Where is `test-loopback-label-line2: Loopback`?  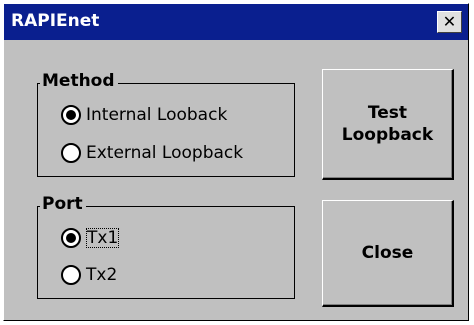 test-loopback-label-line2: Loopback is located at coordinates (387, 135).